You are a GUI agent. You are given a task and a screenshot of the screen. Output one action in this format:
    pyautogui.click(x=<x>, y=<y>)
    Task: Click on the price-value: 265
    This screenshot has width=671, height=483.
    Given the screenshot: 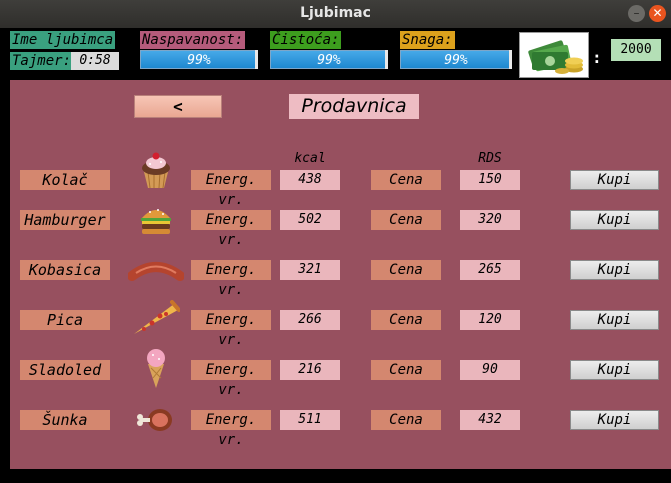 What is the action you would take?
    pyautogui.click(x=490, y=270)
    